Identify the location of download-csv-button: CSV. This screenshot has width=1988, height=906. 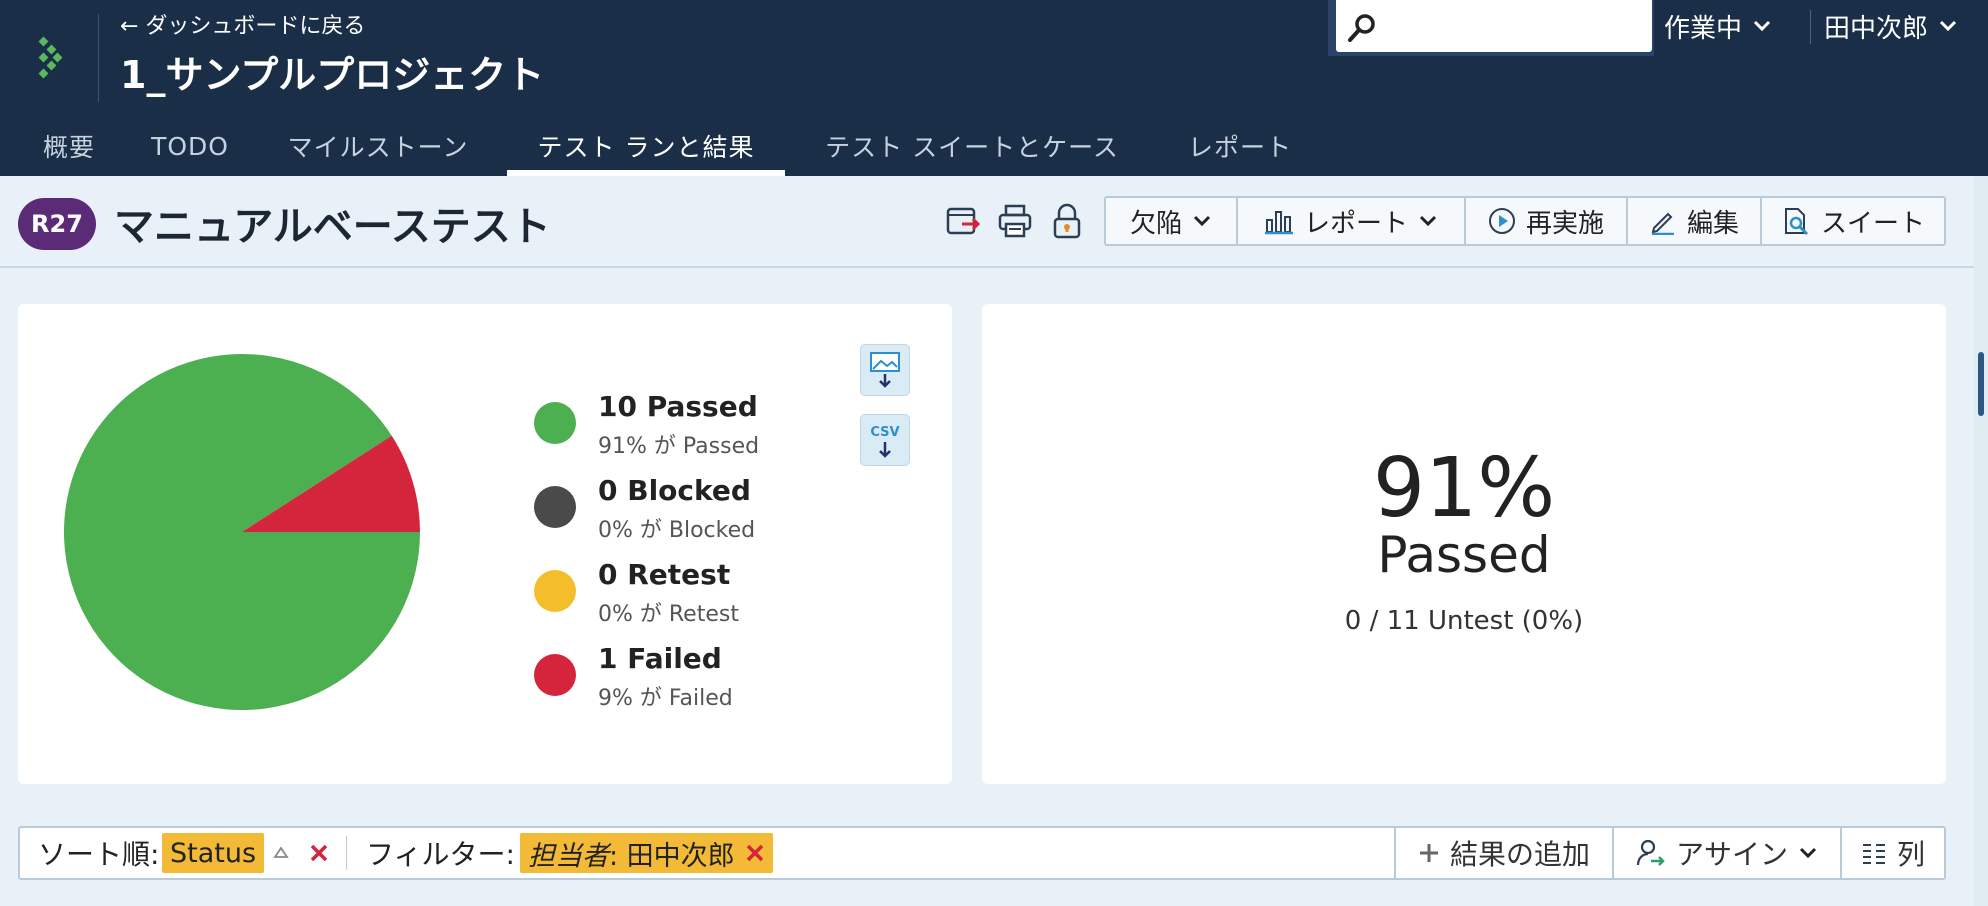
(885, 440).